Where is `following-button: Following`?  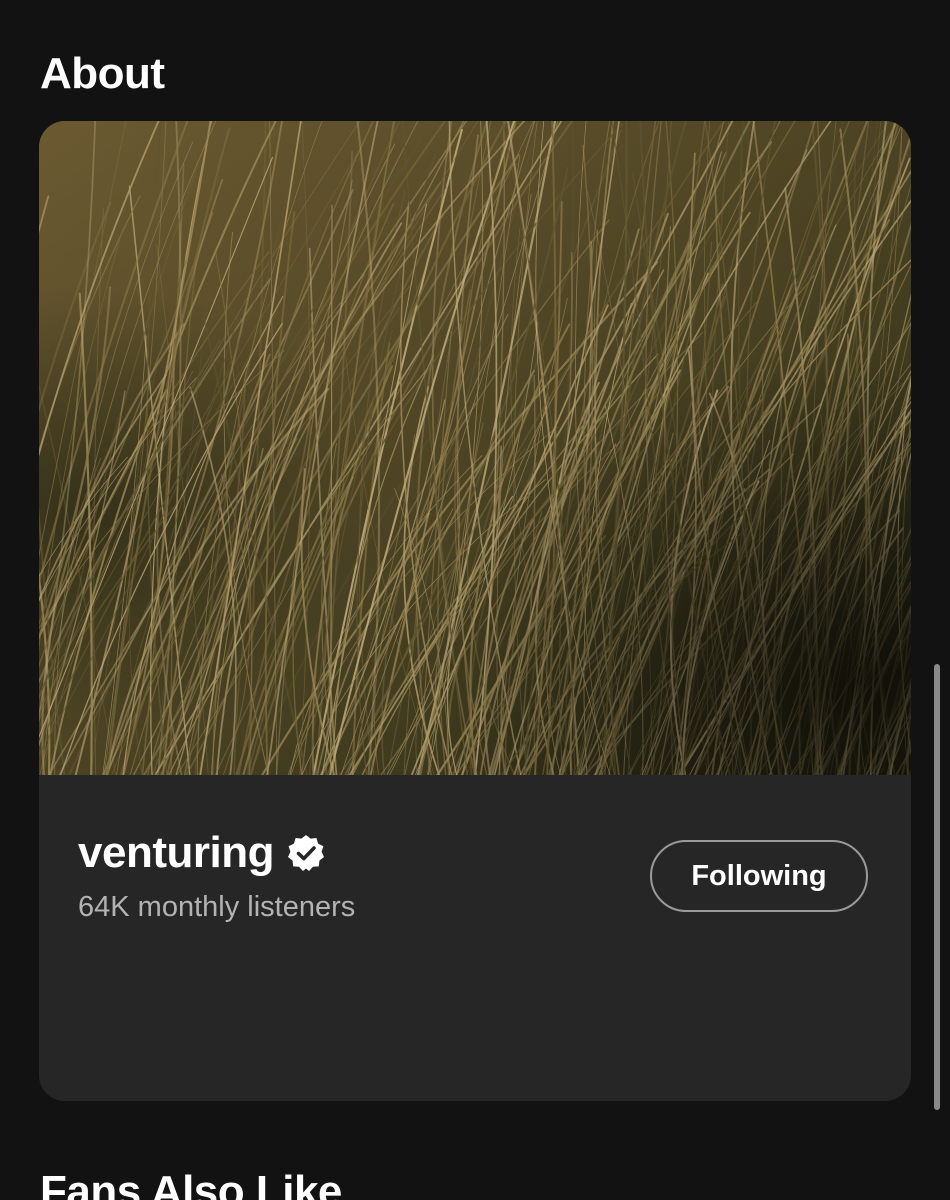
following-button: Following is located at coordinates (759, 876).